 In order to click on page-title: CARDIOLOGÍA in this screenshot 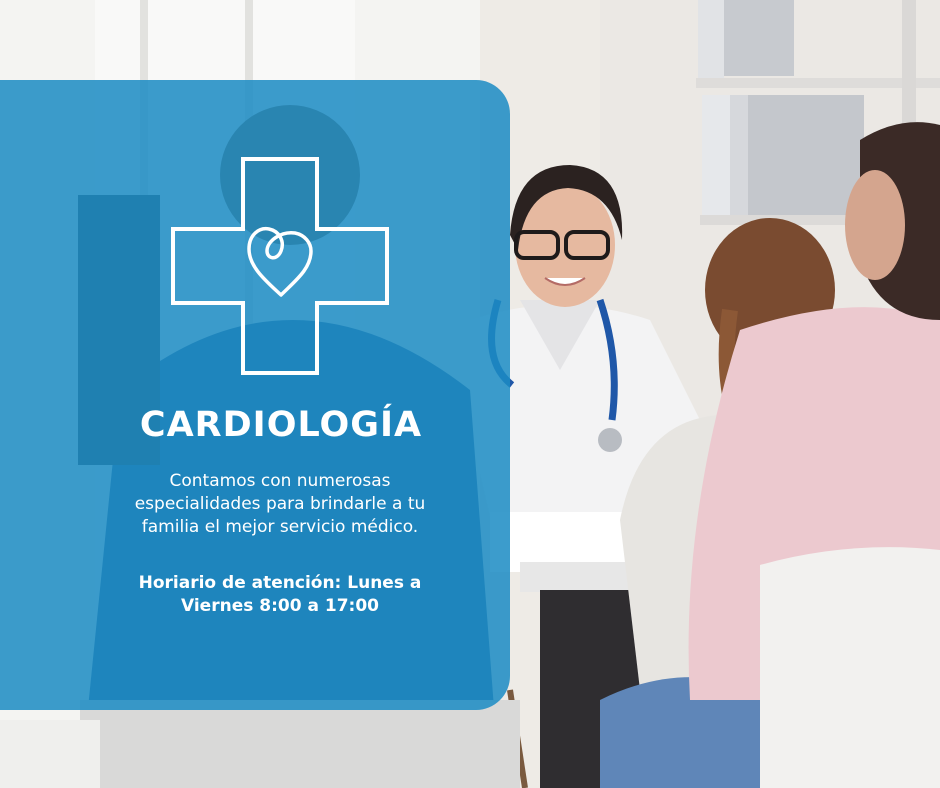, I will do `click(281, 425)`.